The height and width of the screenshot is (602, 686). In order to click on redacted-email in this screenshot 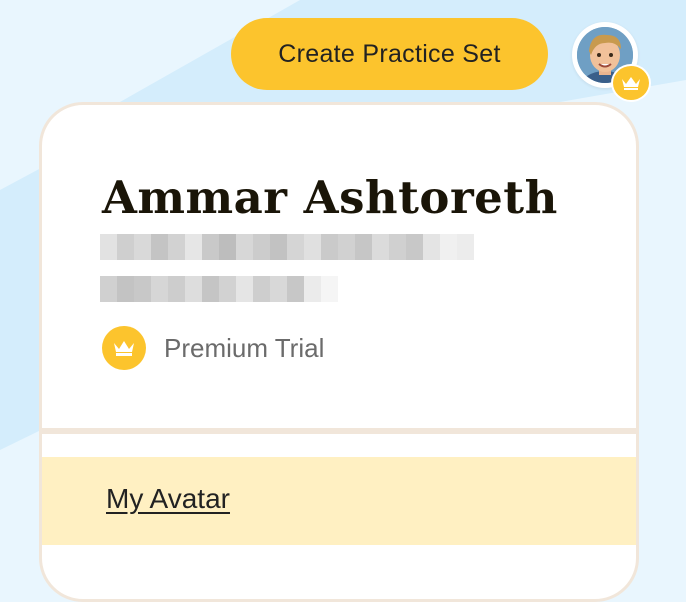, I will do `click(287, 247)`.